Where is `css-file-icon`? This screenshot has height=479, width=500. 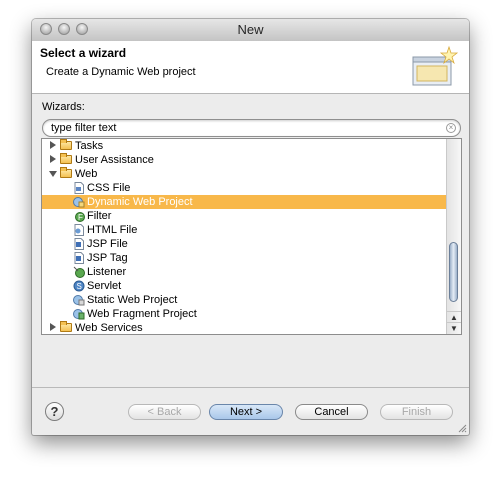 css-file-icon is located at coordinates (79, 188).